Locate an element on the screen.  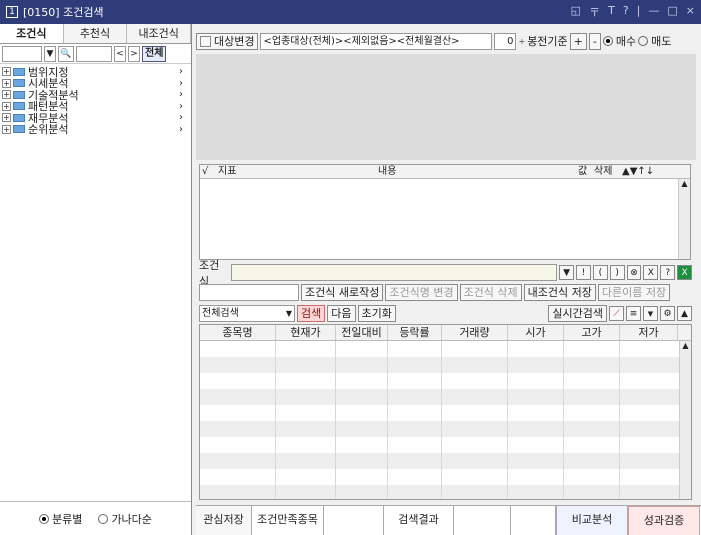
condition-input is located at coordinates (394, 272).